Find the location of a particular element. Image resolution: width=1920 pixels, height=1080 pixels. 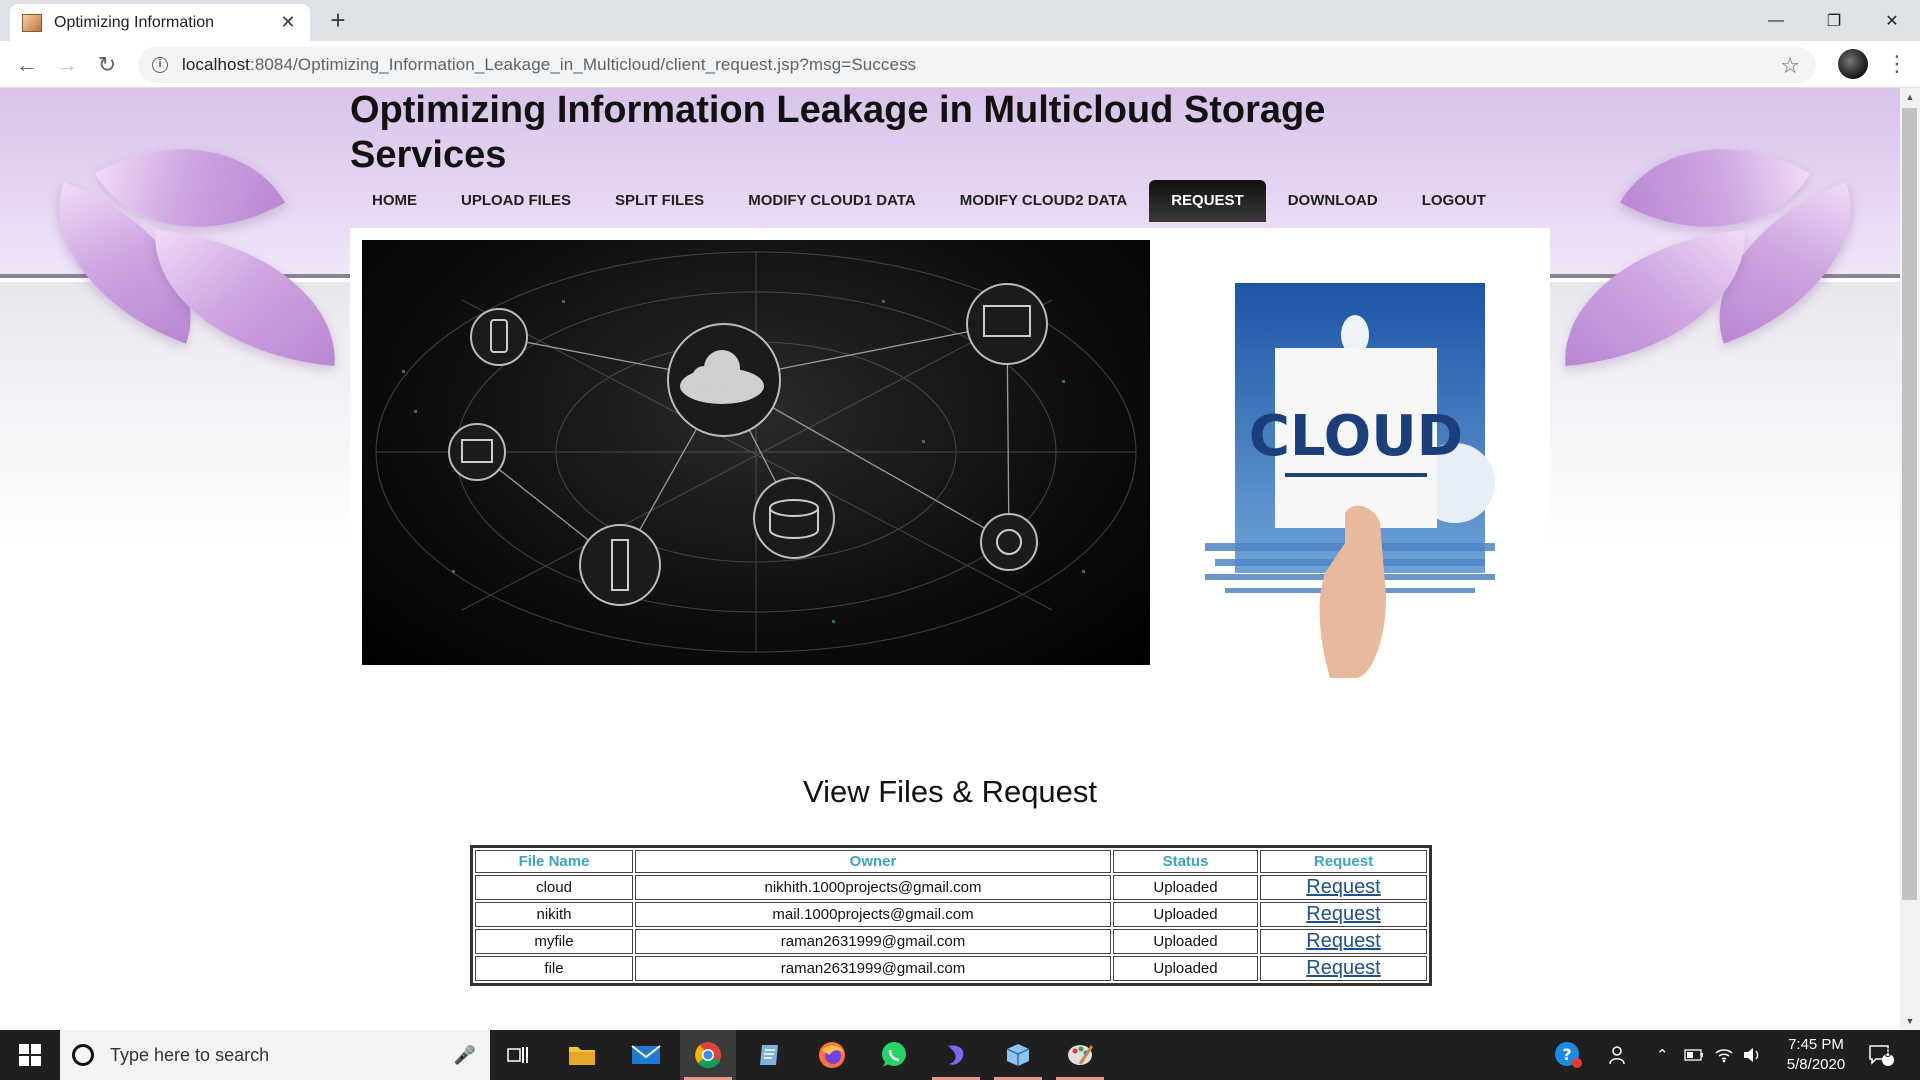

notepad-graphic is located at coordinates (769, 1055).